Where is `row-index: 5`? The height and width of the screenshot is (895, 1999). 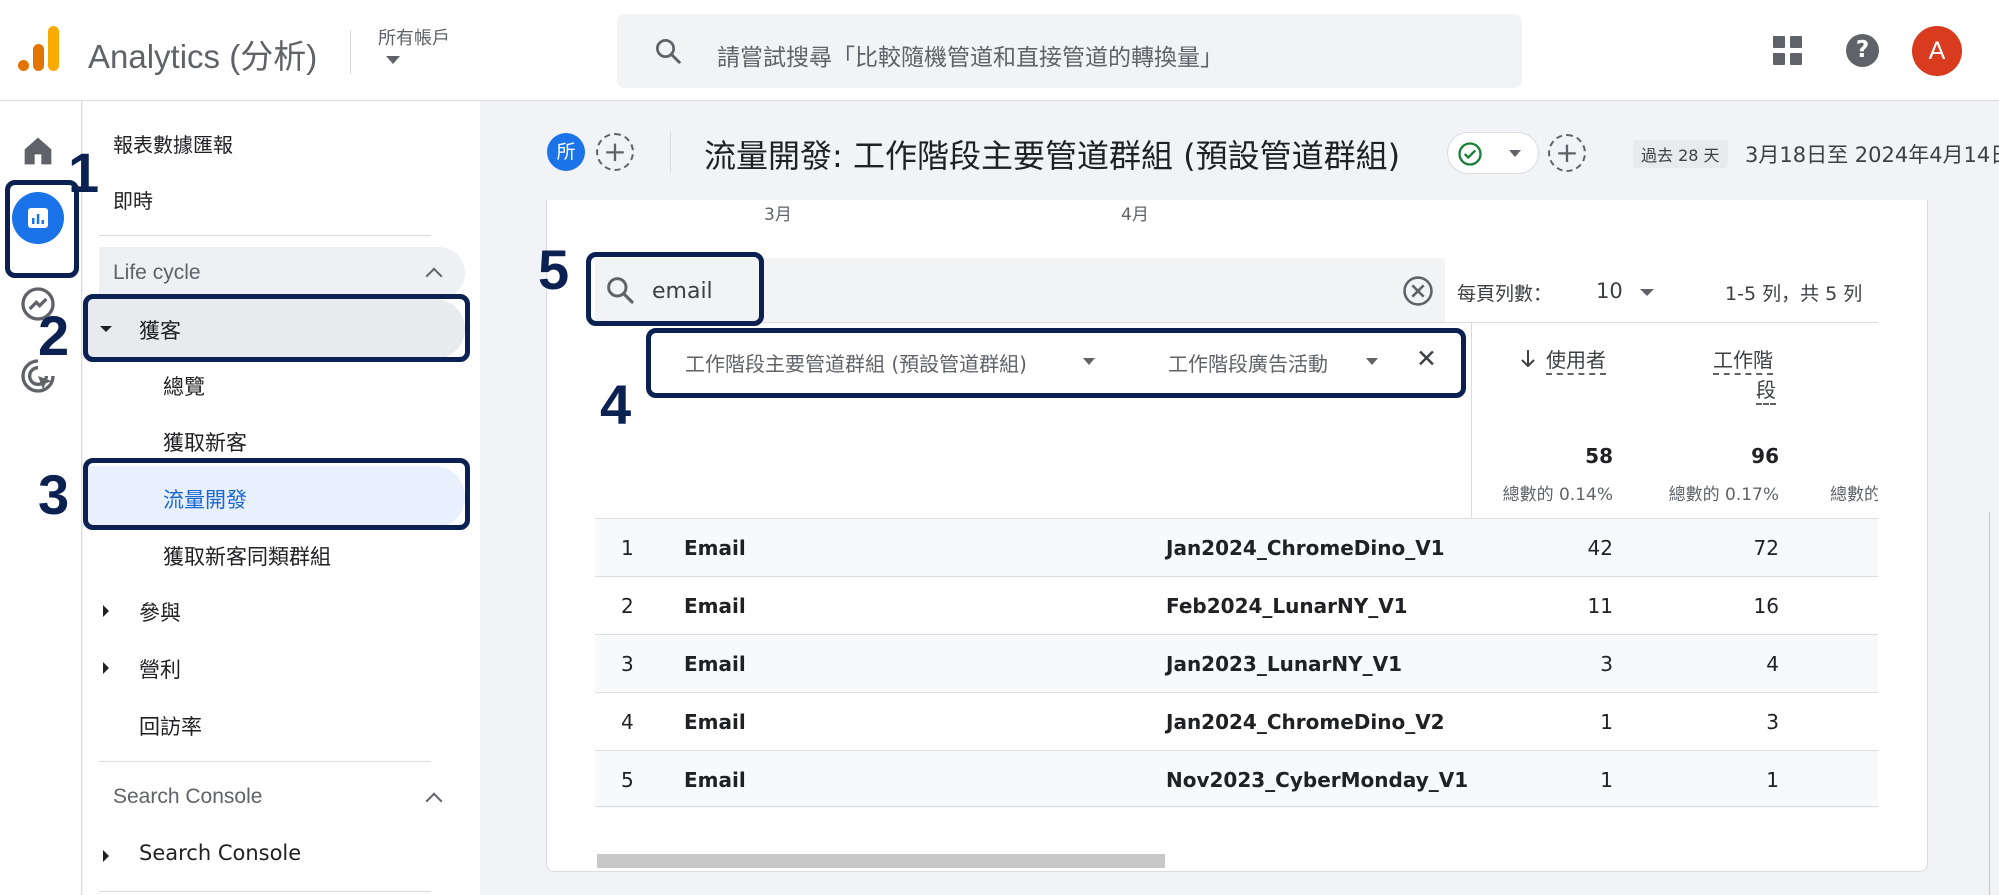 row-index: 5 is located at coordinates (627, 780).